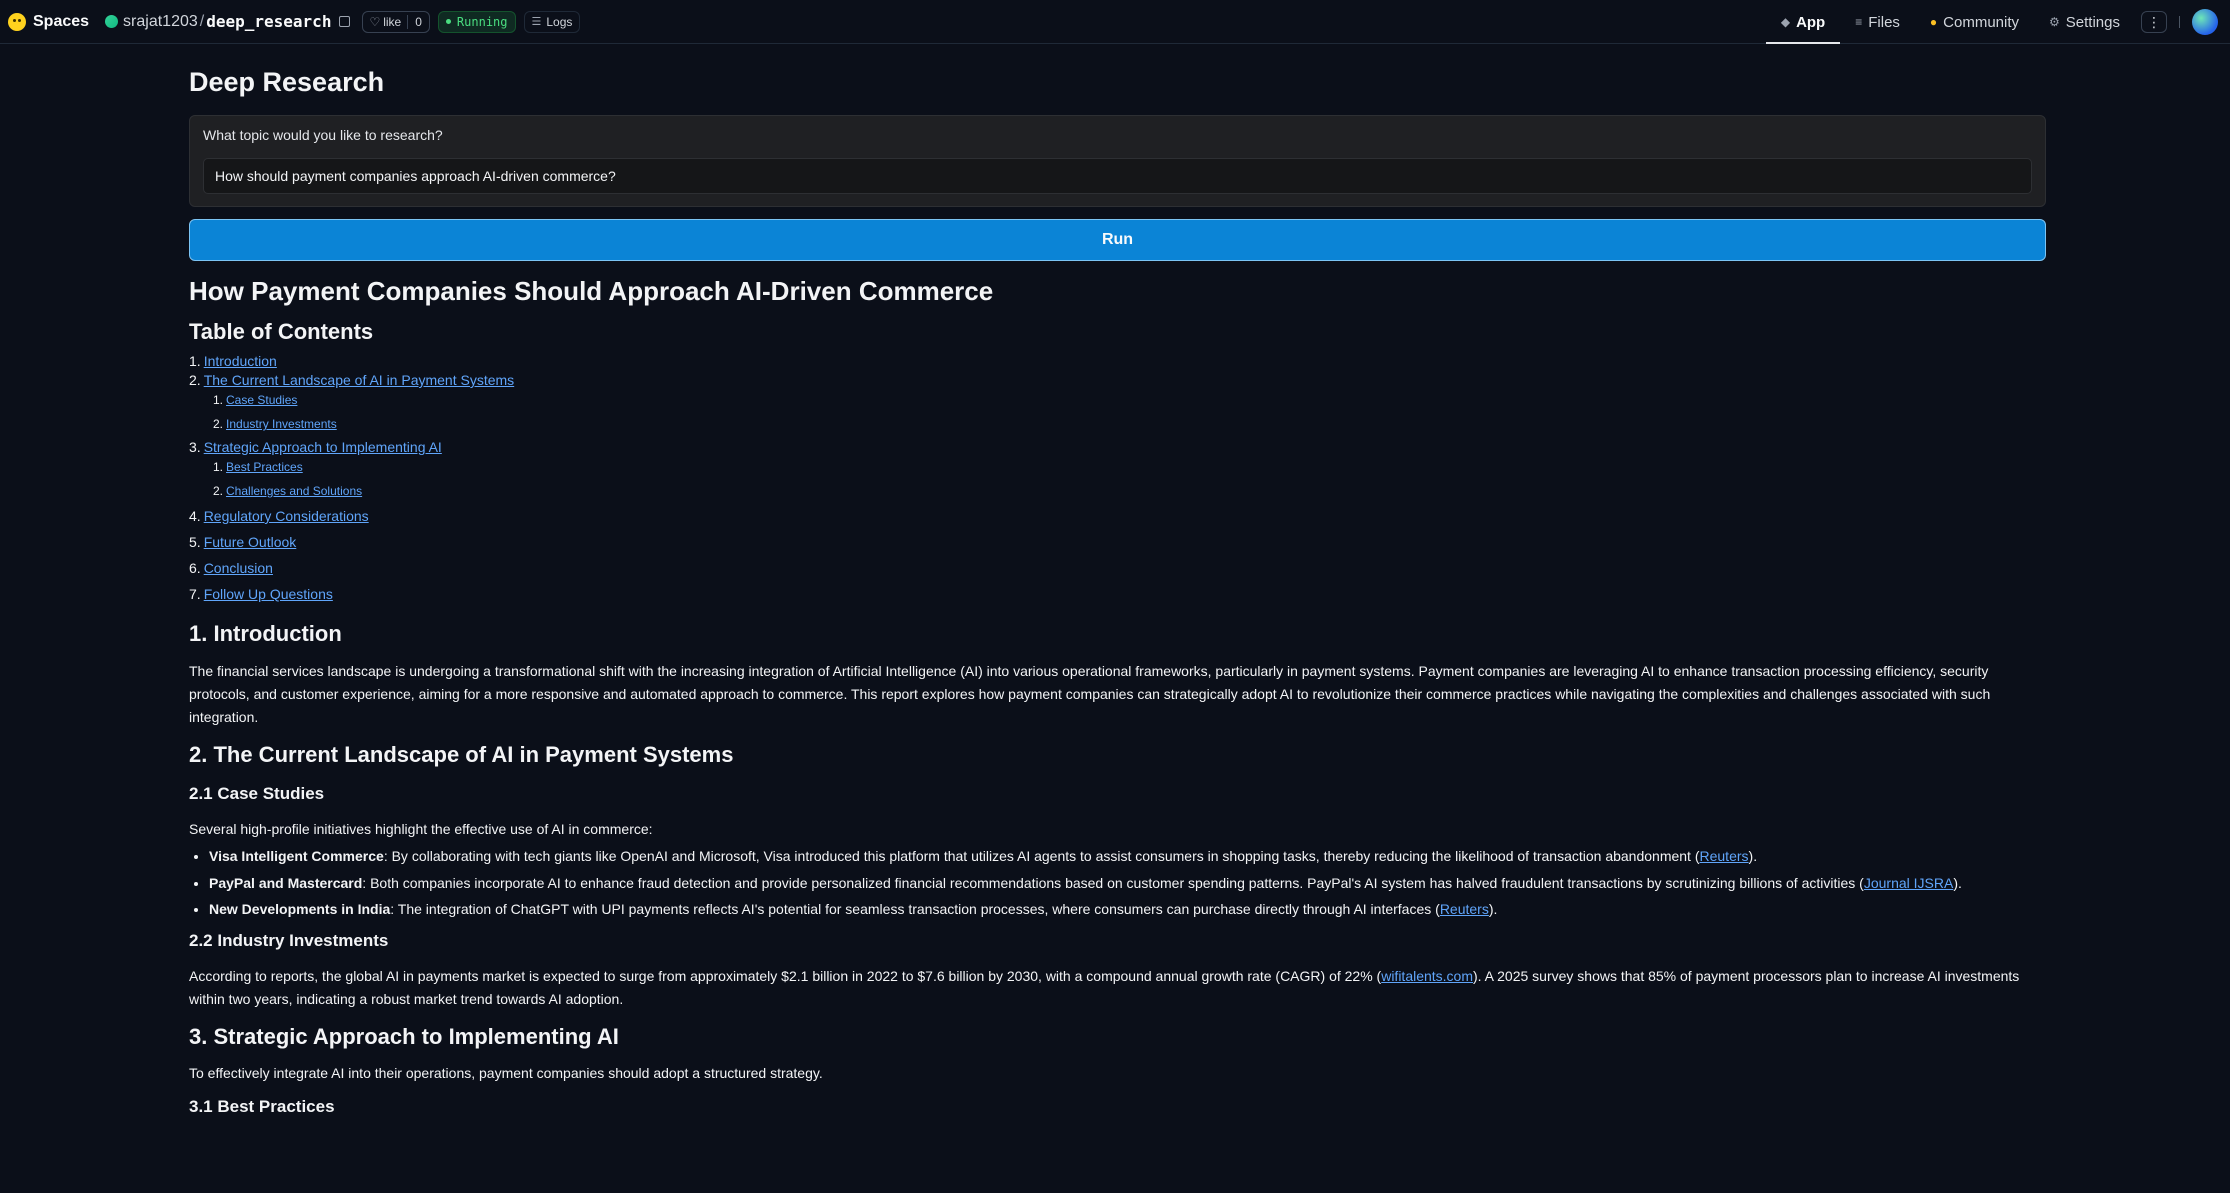  I want to click on like-button: ♡ like 0, so click(396, 21).